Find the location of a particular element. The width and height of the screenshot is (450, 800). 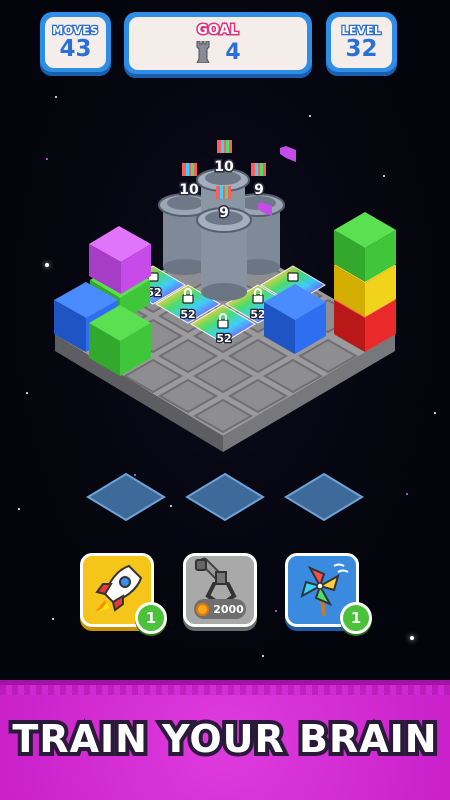

coin-icon is located at coordinates (203, 609).